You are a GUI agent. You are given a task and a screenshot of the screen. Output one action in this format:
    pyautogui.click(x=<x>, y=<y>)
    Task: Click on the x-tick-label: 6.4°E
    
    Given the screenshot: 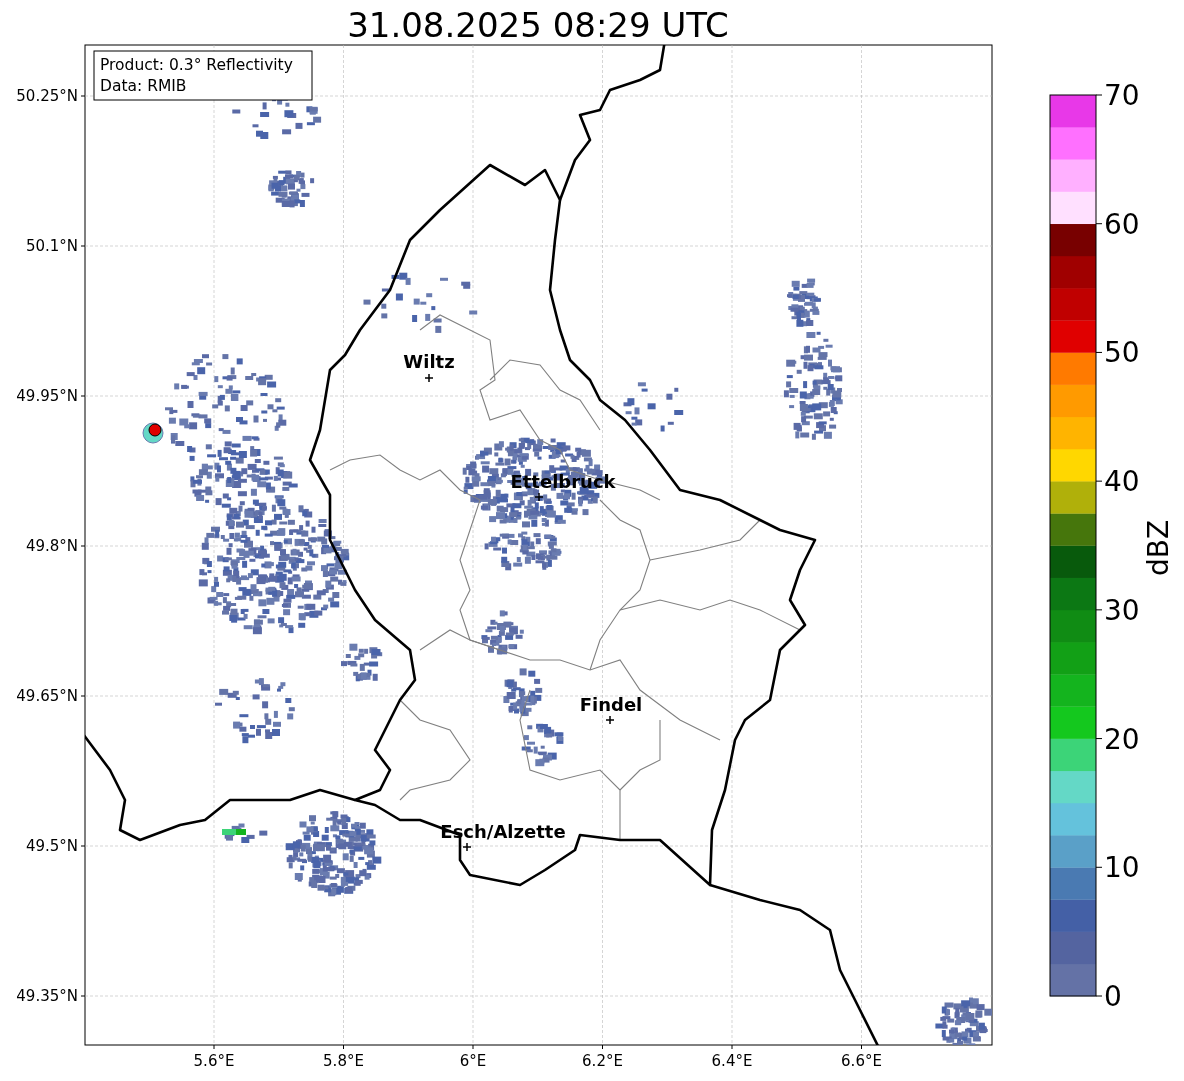 What is the action you would take?
    pyautogui.click(x=732, y=1061)
    